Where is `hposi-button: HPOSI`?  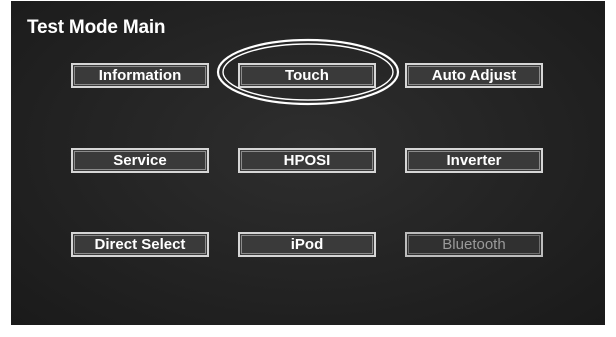 hposi-button: HPOSI is located at coordinates (307, 160).